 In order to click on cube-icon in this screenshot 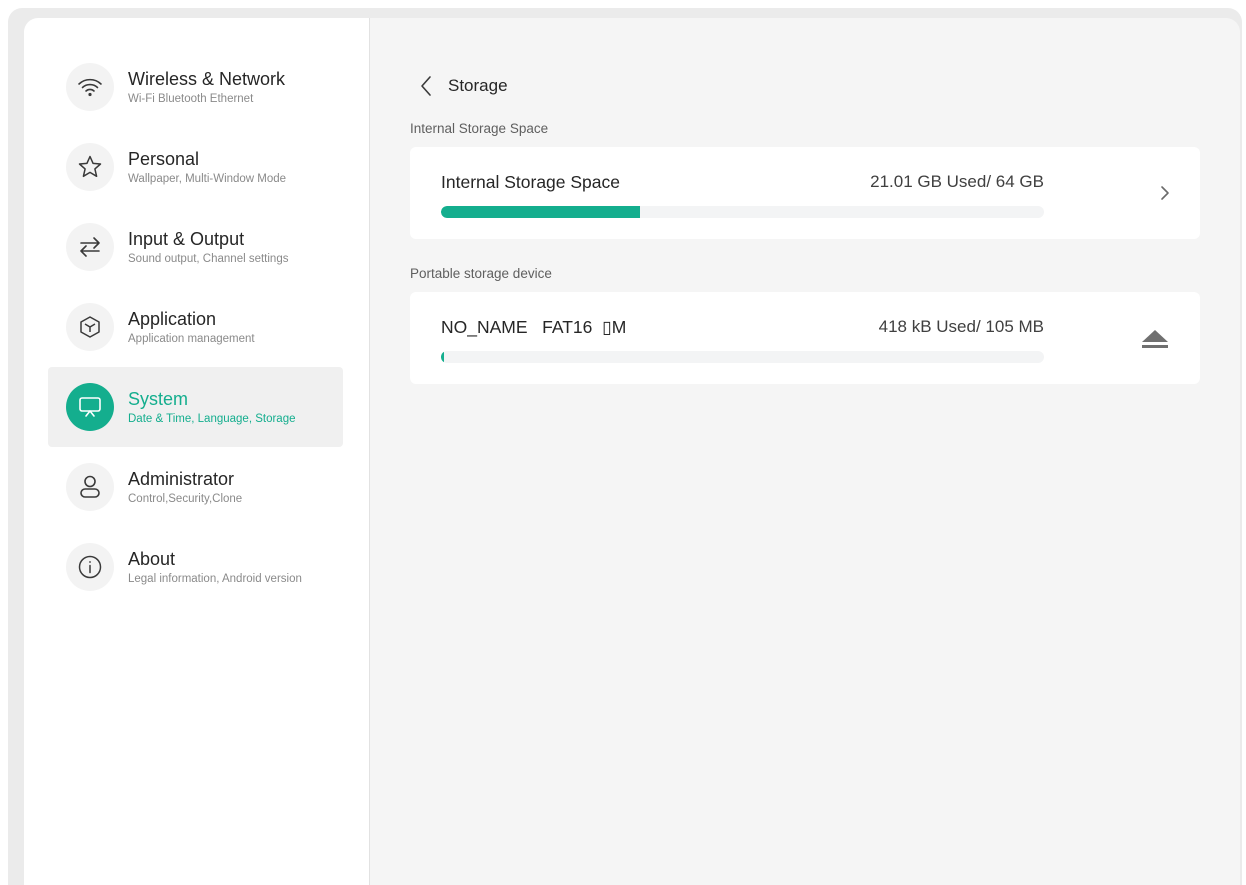, I will do `click(90, 327)`.